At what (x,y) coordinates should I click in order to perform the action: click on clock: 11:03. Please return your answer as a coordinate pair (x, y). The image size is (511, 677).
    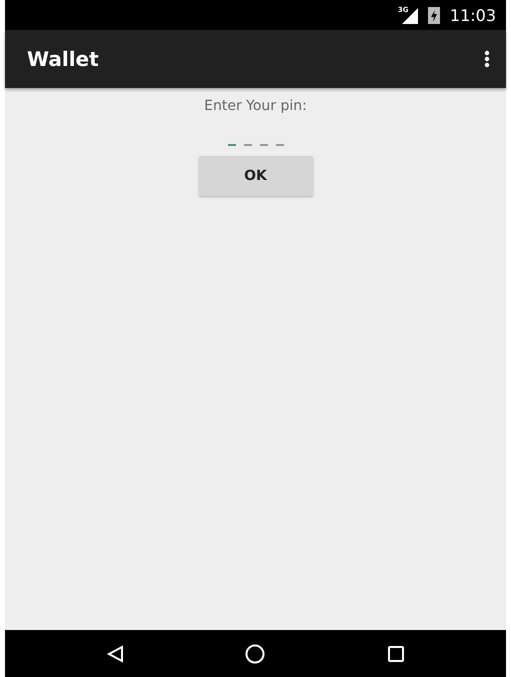
    Looking at the image, I should click on (473, 15).